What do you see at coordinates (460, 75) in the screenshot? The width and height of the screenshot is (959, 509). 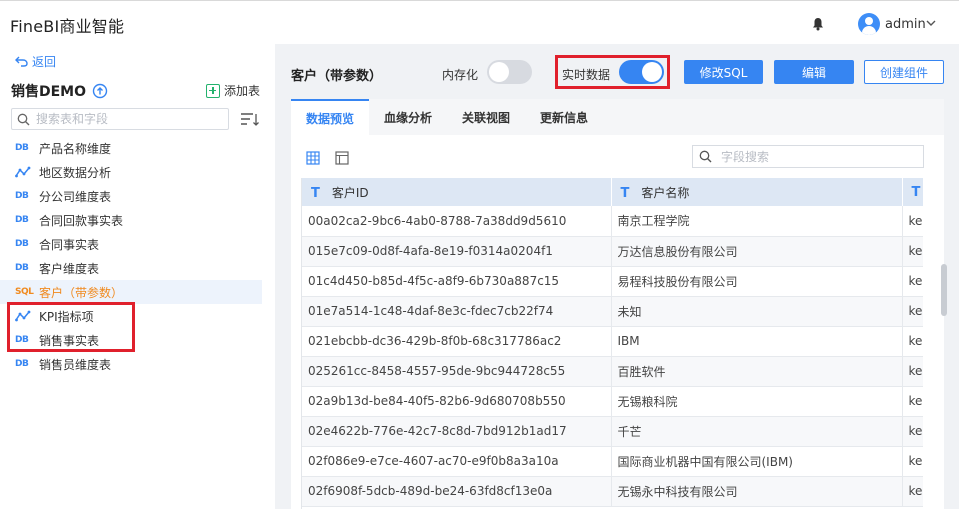 I see `memory-label: 内存化` at bounding box center [460, 75].